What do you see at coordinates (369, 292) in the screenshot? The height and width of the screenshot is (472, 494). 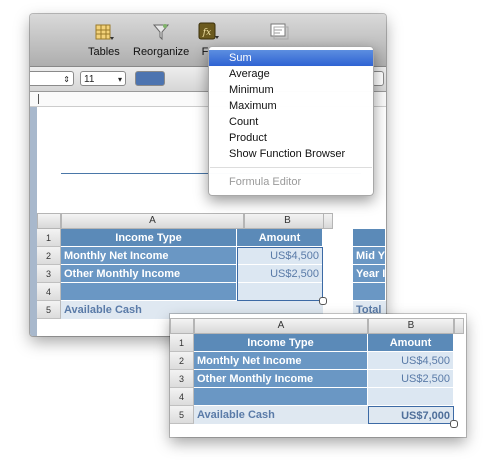 I see `side-blank-row` at bounding box center [369, 292].